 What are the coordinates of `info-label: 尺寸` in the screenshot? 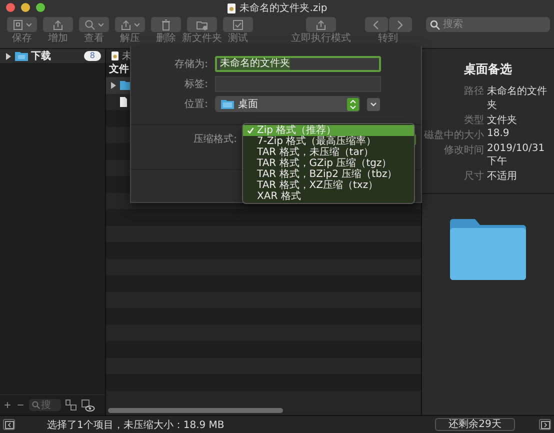 It's located at (473, 176).